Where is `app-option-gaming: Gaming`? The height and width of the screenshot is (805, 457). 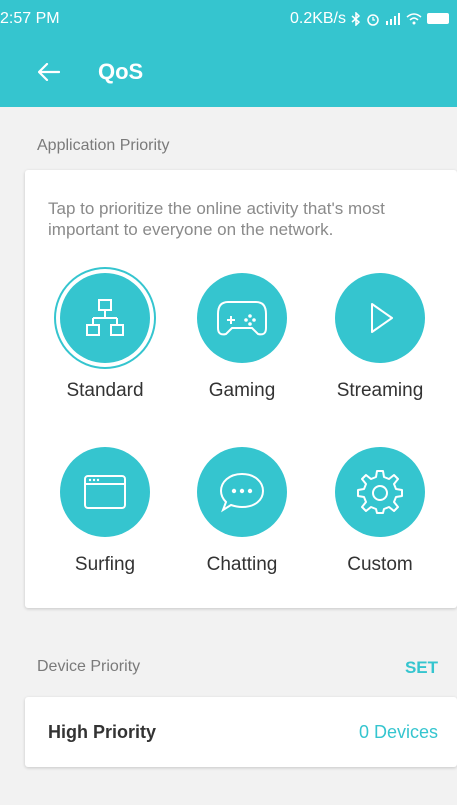 app-option-gaming: Gaming is located at coordinates (242, 337).